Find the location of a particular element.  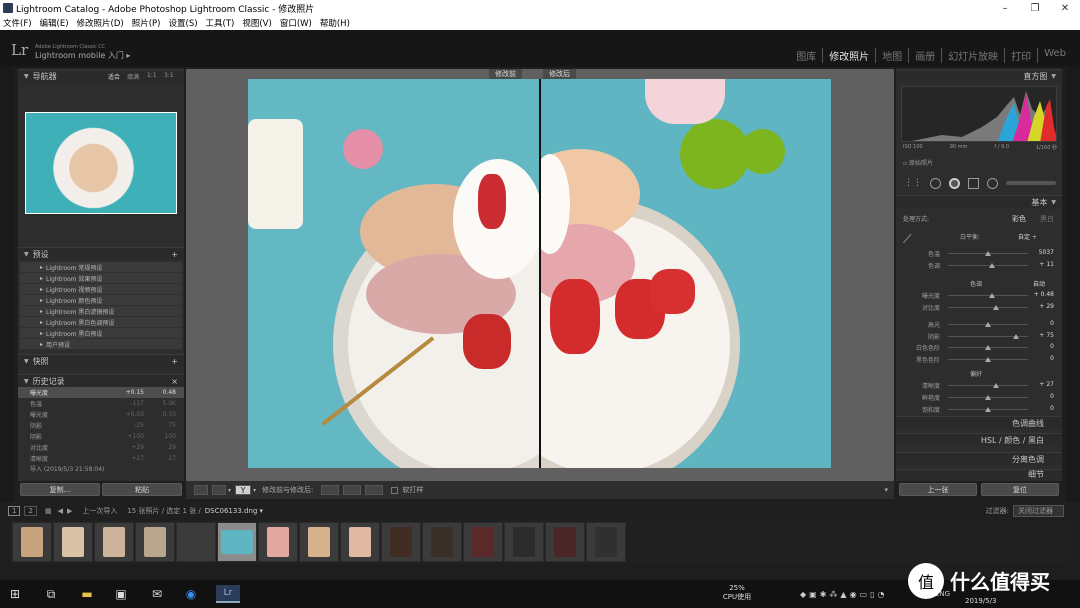

mail-icon: ✉ is located at coordinates (157, 594).